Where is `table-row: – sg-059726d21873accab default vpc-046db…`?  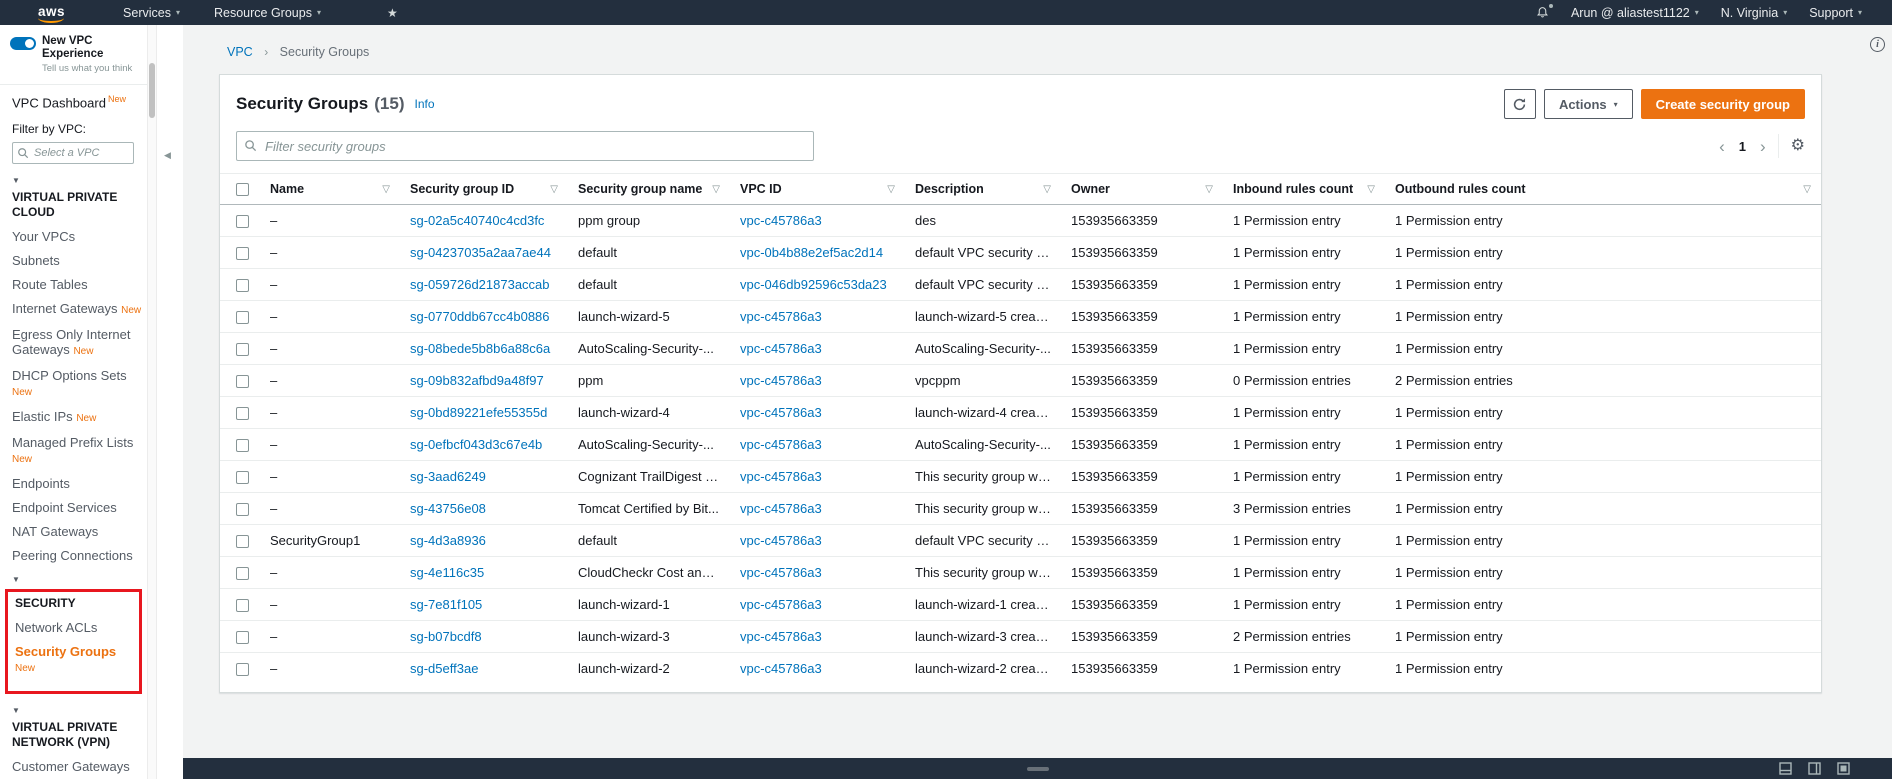
table-row: – sg-059726d21873accab default vpc-046db… is located at coordinates (1020, 284).